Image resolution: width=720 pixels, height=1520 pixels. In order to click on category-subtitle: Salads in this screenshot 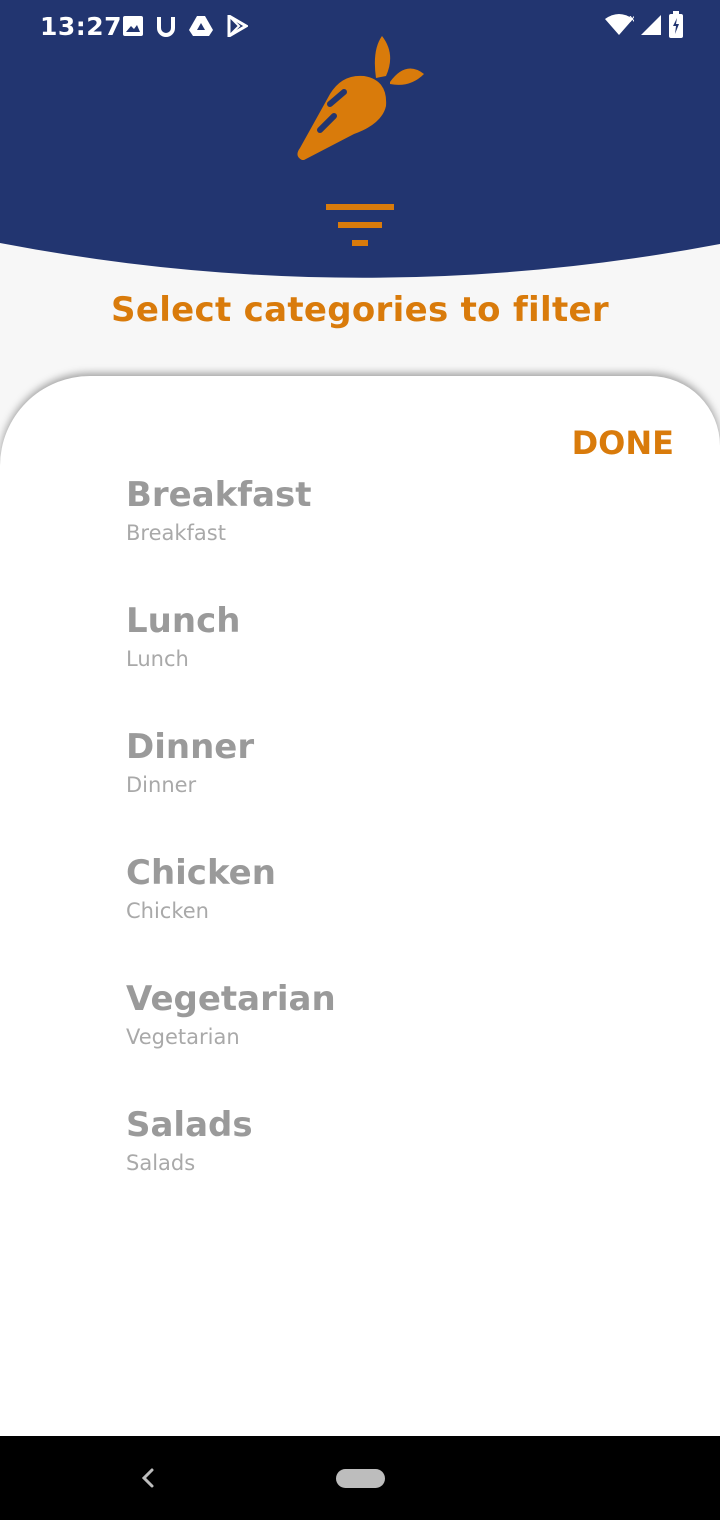, I will do `click(161, 1163)`.